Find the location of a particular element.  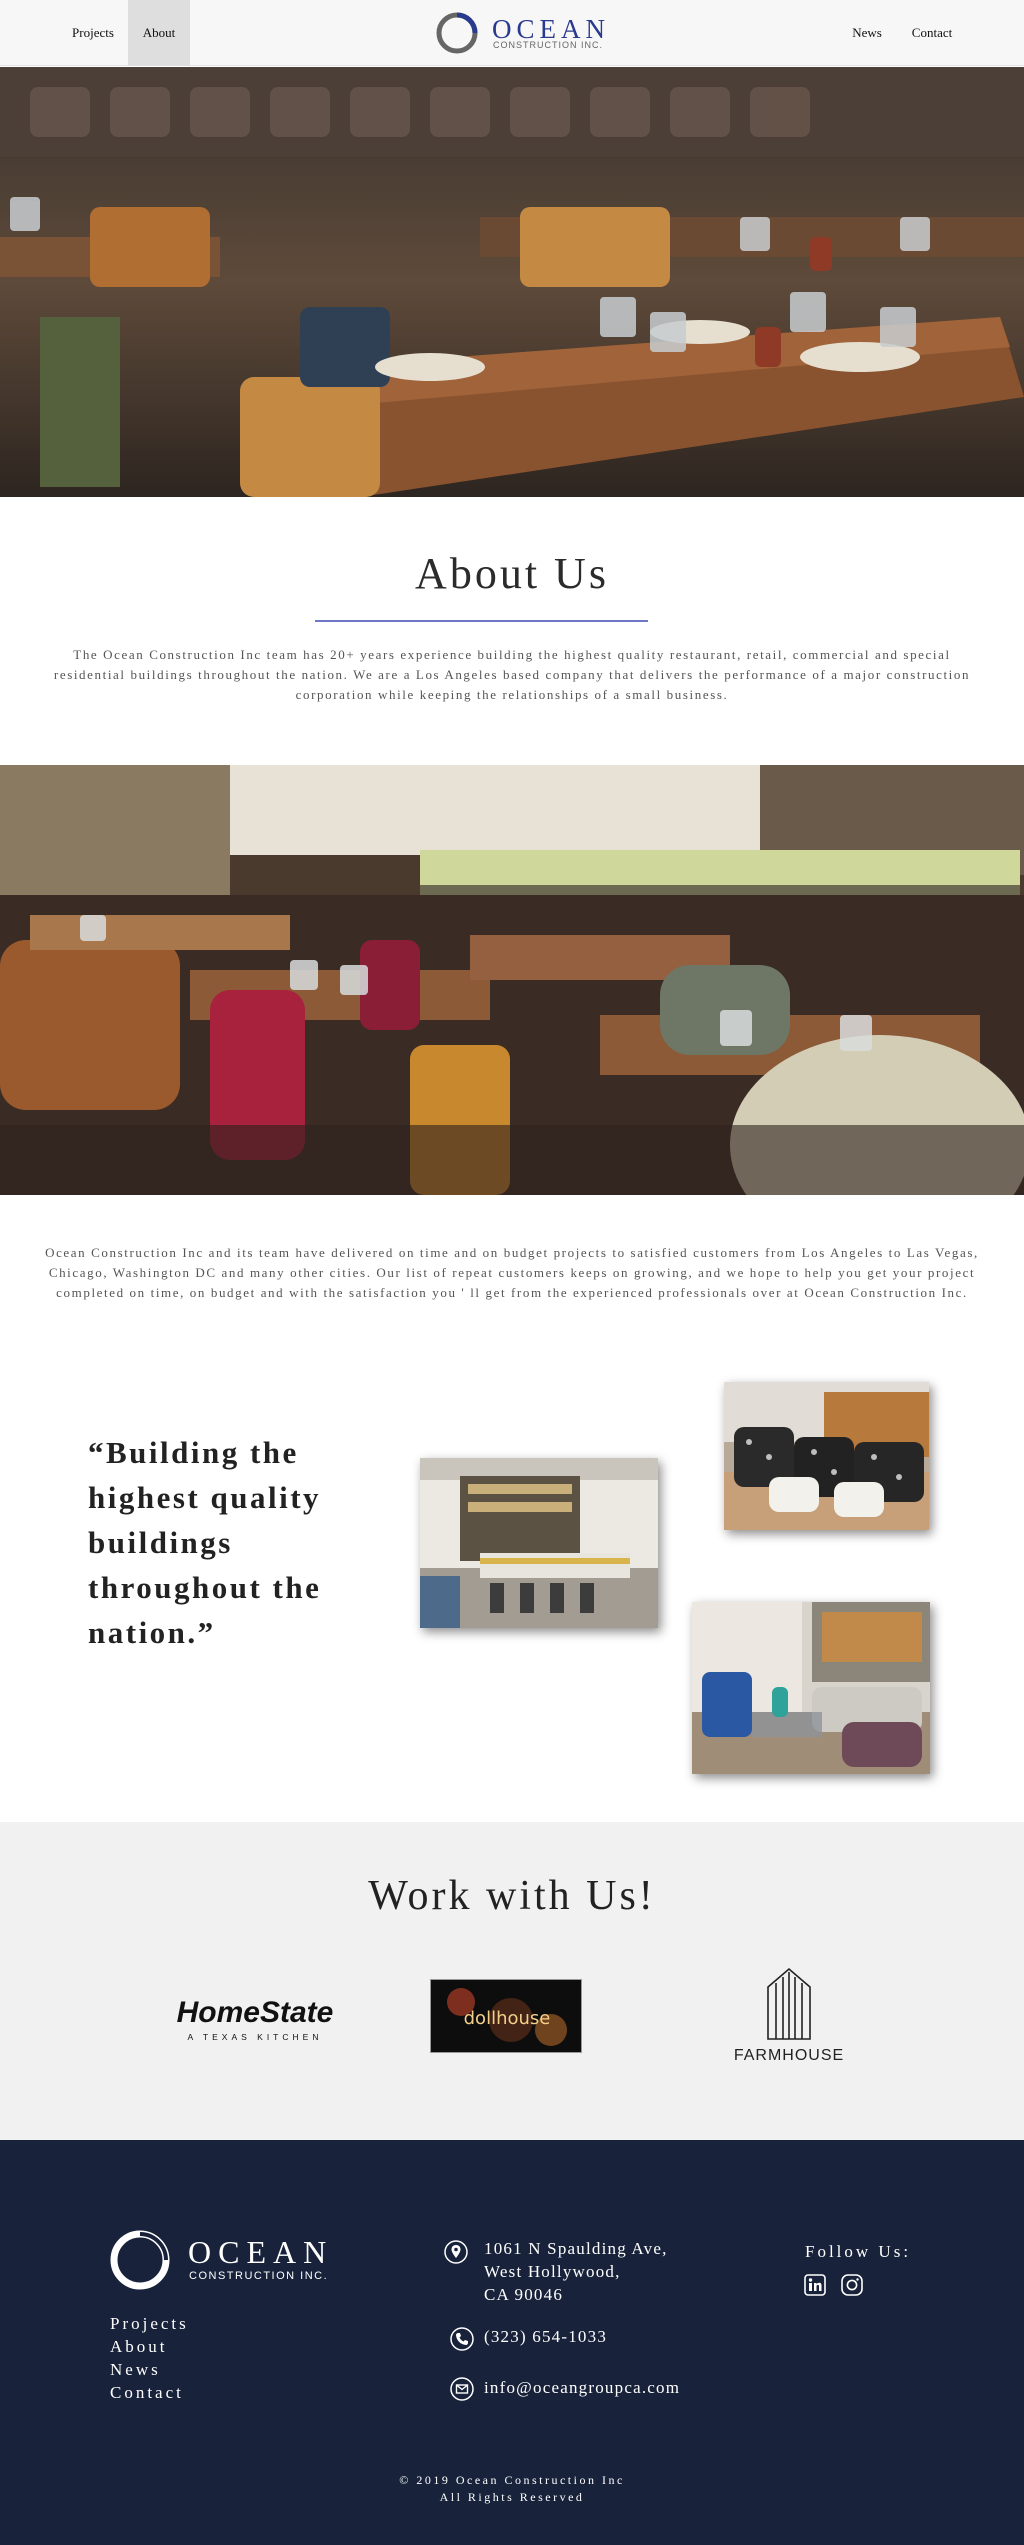

footer-link-news: News is located at coordinates (149, 2369).